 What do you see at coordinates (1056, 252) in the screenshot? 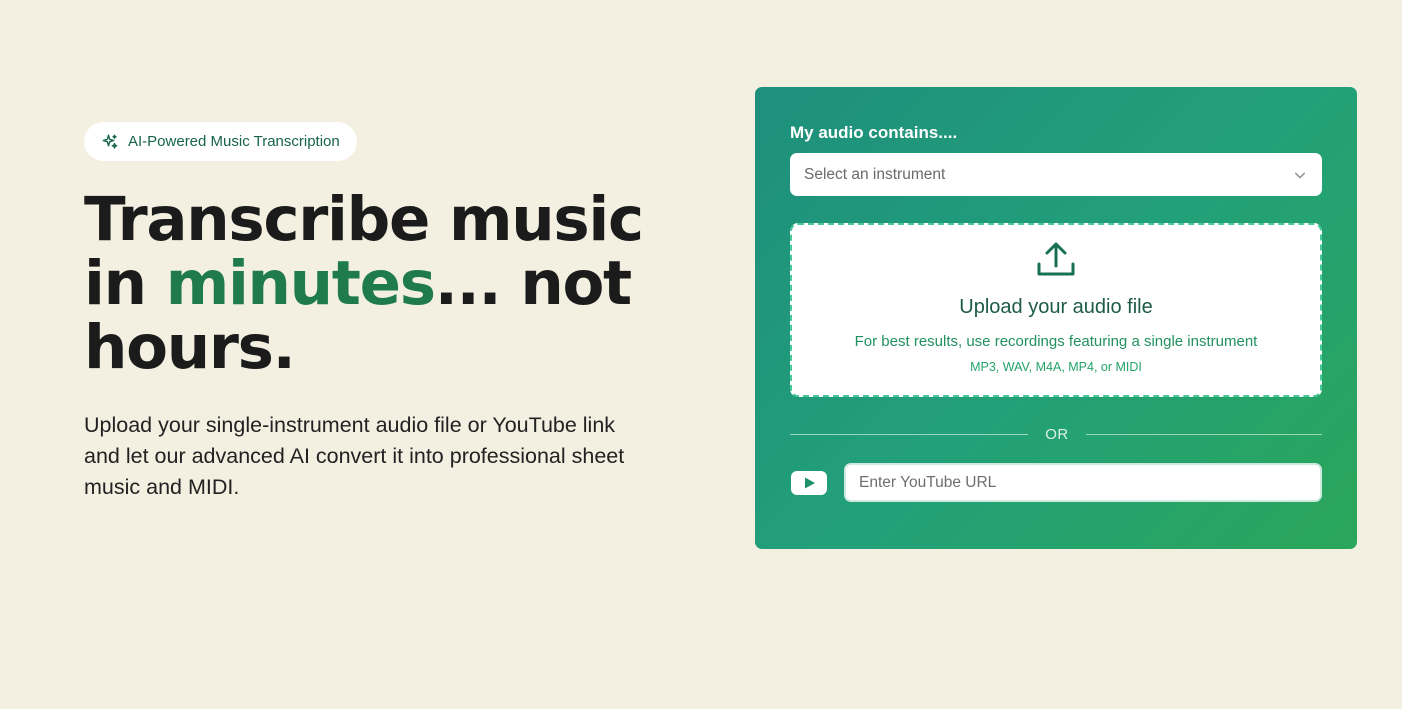
I see `upload-icon` at bounding box center [1056, 252].